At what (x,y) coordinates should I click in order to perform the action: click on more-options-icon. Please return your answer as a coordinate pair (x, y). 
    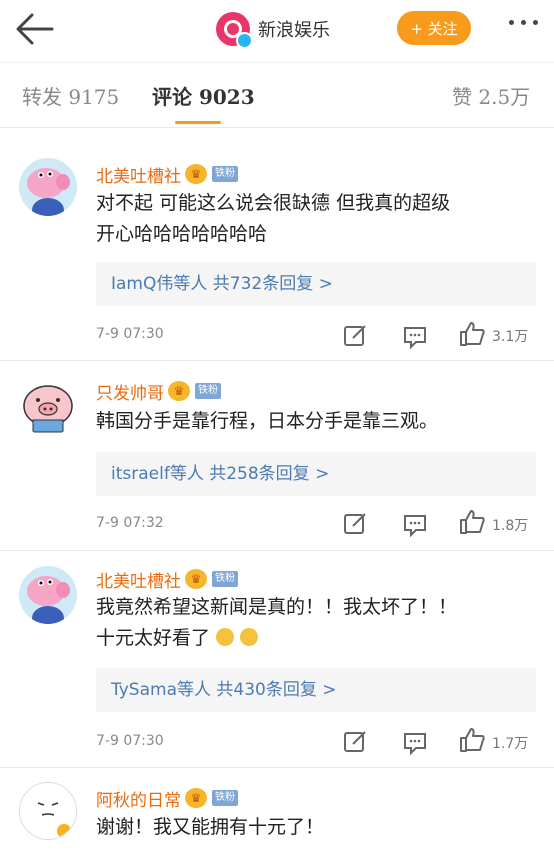
    Looking at the image, I should click on (523, 22).